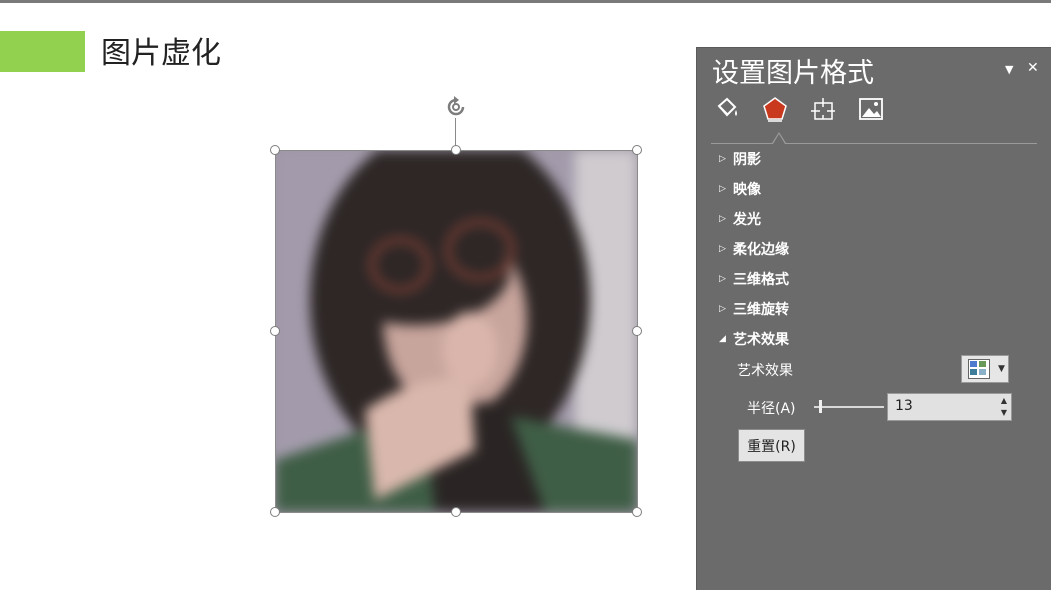 Image resolution: width=1051 pixels, height=590 pixels. Describe the element at coordinates (754, 279) in the screenshot. I see `section-3d-format: ▷ 三维格式` at that location.